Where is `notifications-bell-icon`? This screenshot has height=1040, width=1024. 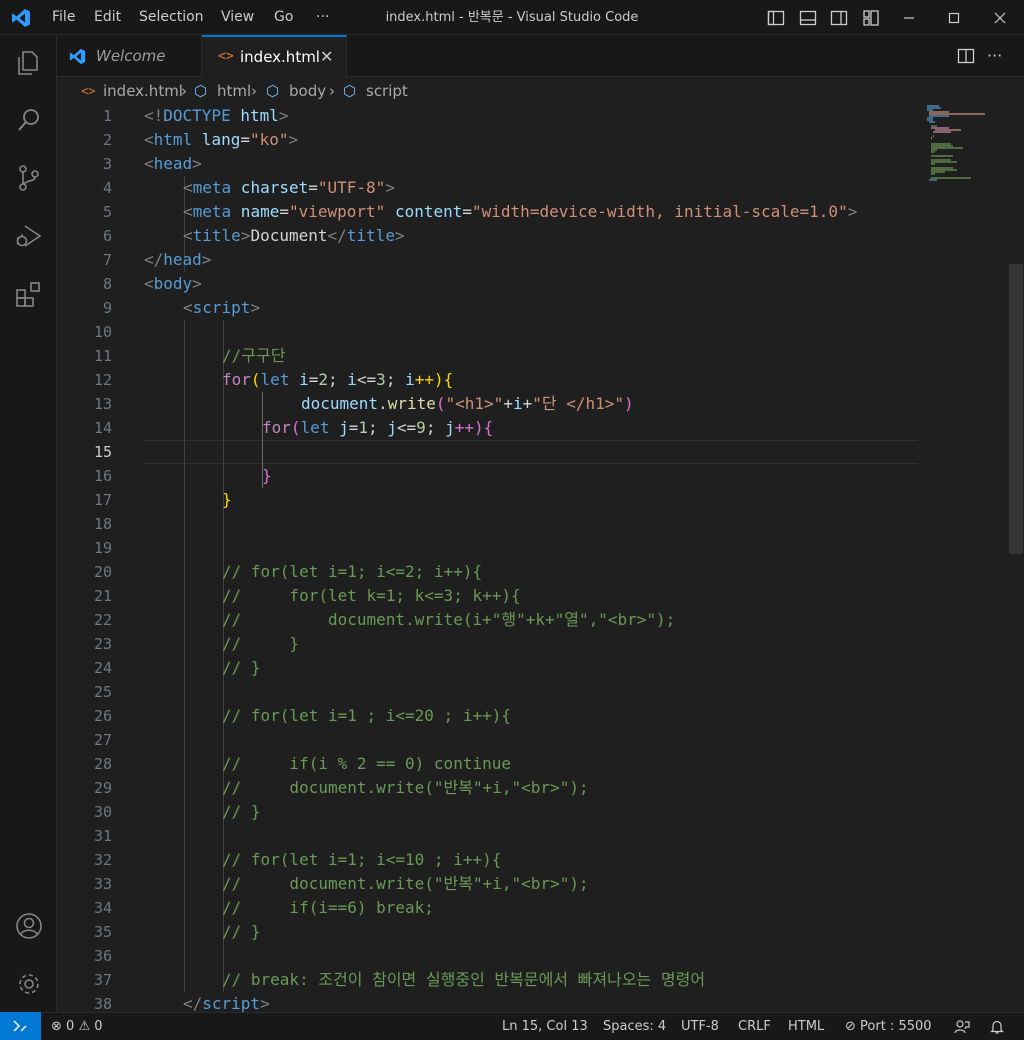
notifications-bell-icon is located at coordinates (997, 1027).